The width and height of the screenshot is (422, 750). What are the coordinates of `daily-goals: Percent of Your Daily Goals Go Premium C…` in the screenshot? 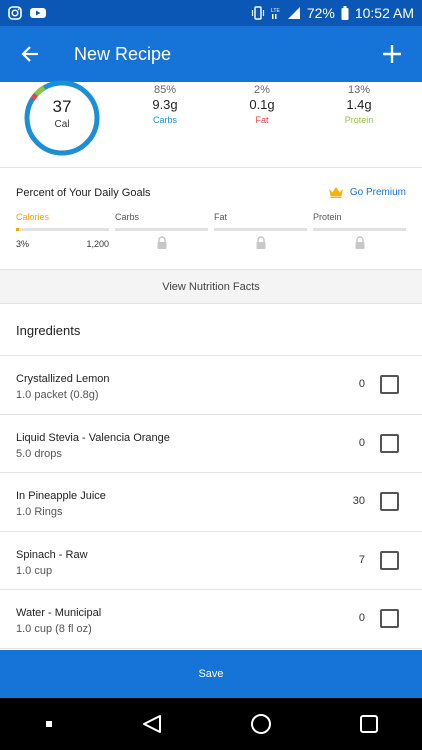 It's located at (211, 219).